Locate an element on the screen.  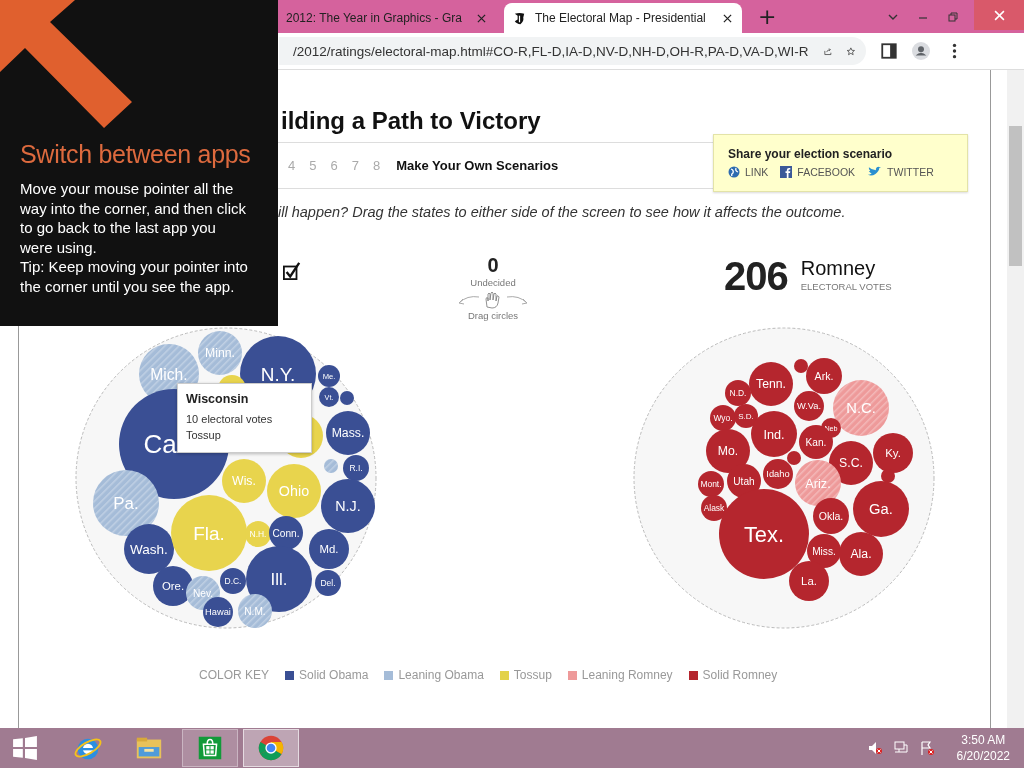
drag-hint: Drag circles is located at coordinates (493, 316).